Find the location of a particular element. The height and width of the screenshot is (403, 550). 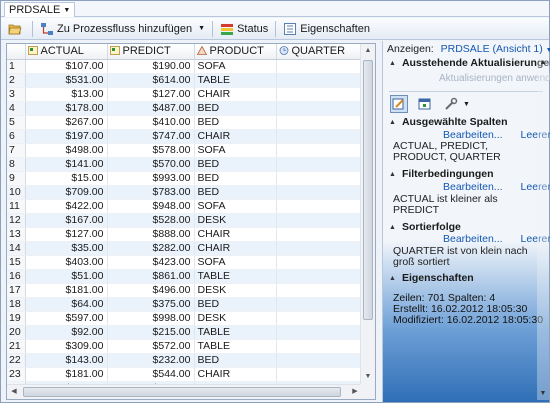

open-button is located at coordinates (16, 29).